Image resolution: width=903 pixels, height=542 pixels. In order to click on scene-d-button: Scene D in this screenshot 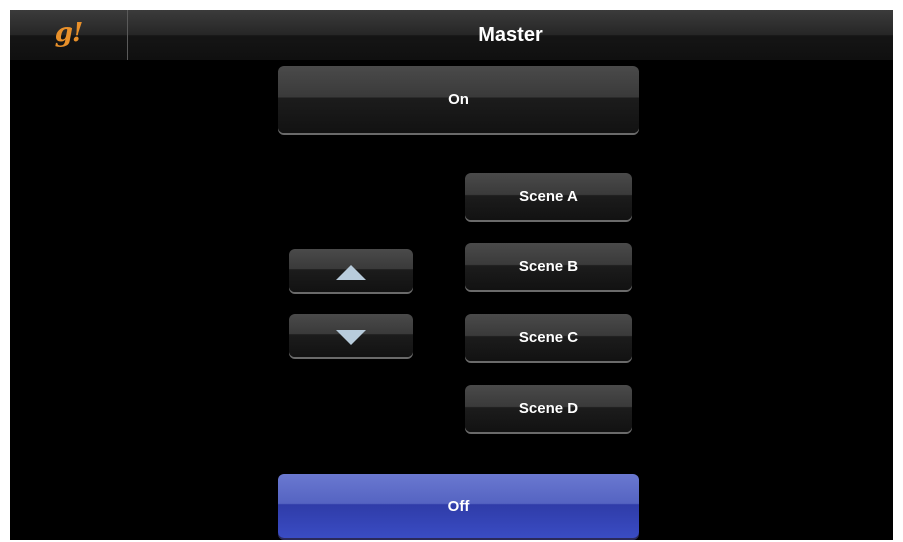, I will do `click(548, 408)`.